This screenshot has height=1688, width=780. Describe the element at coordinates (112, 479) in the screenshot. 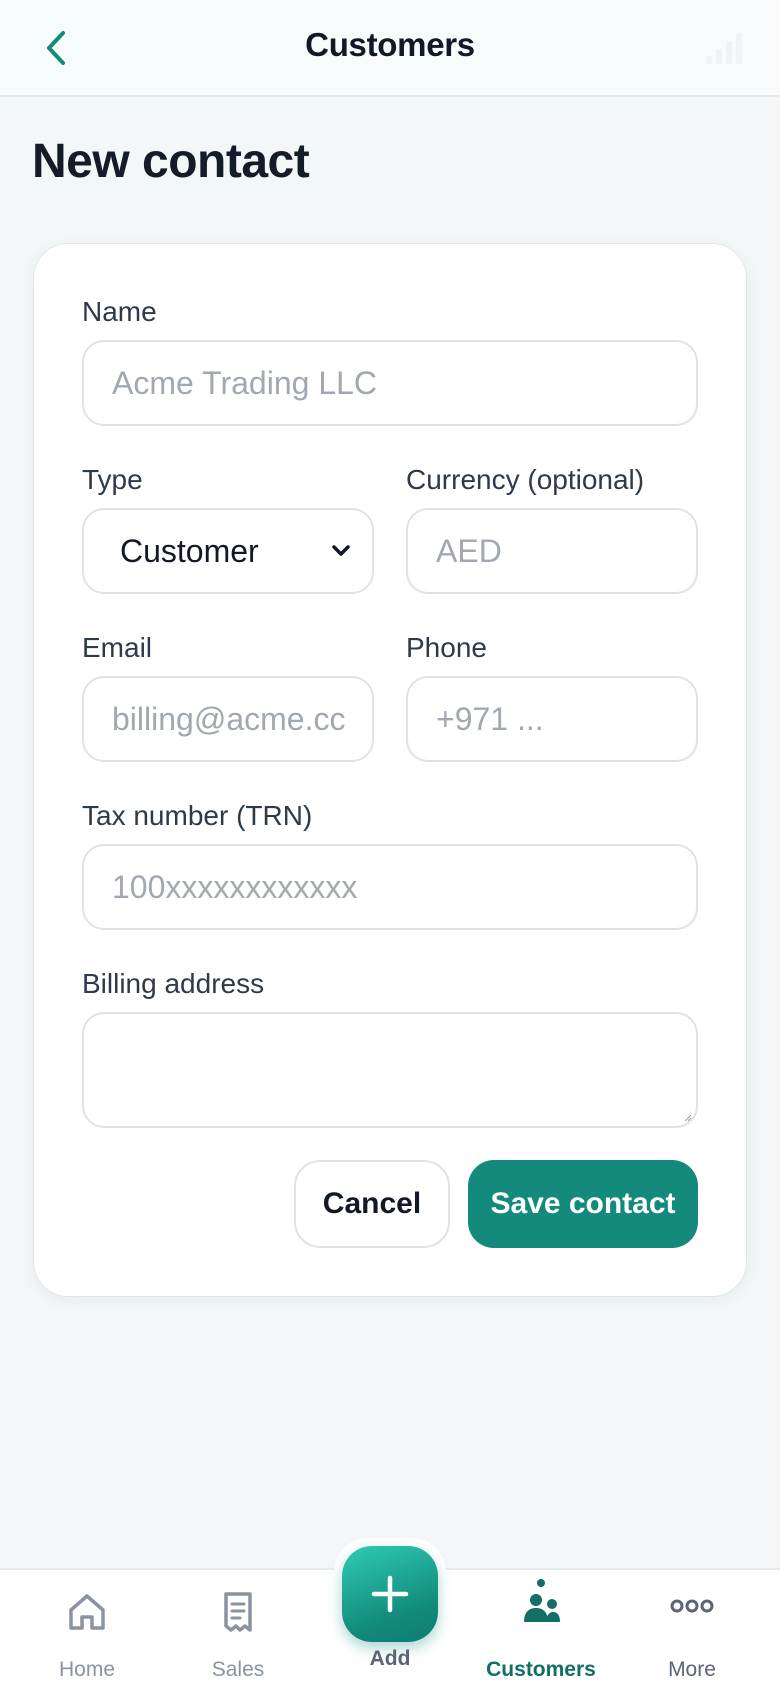

I see `type-label: Type` at that location.